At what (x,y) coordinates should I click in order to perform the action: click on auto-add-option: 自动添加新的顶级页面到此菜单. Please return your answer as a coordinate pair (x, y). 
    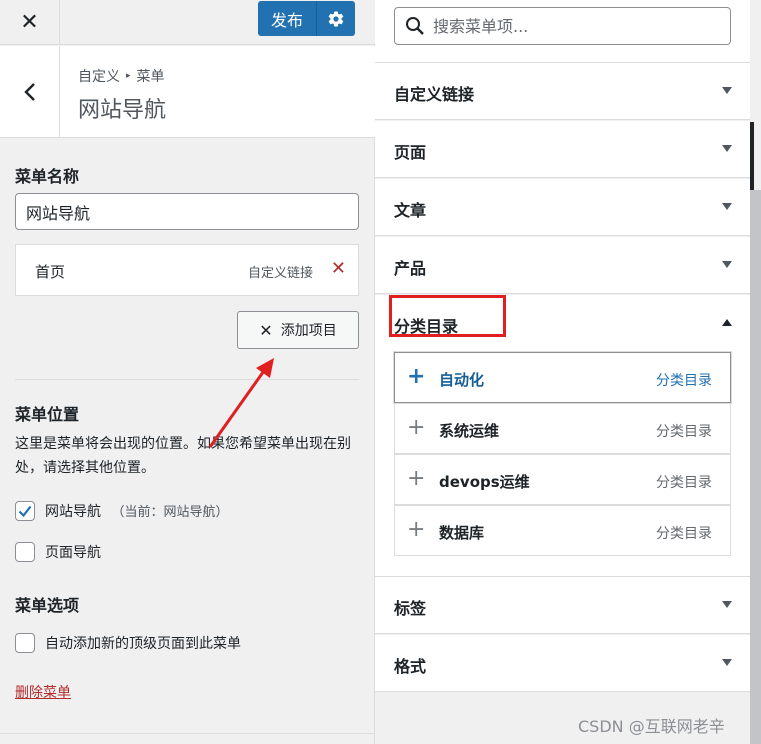
    Looking at the image, I should click on (128, 643).